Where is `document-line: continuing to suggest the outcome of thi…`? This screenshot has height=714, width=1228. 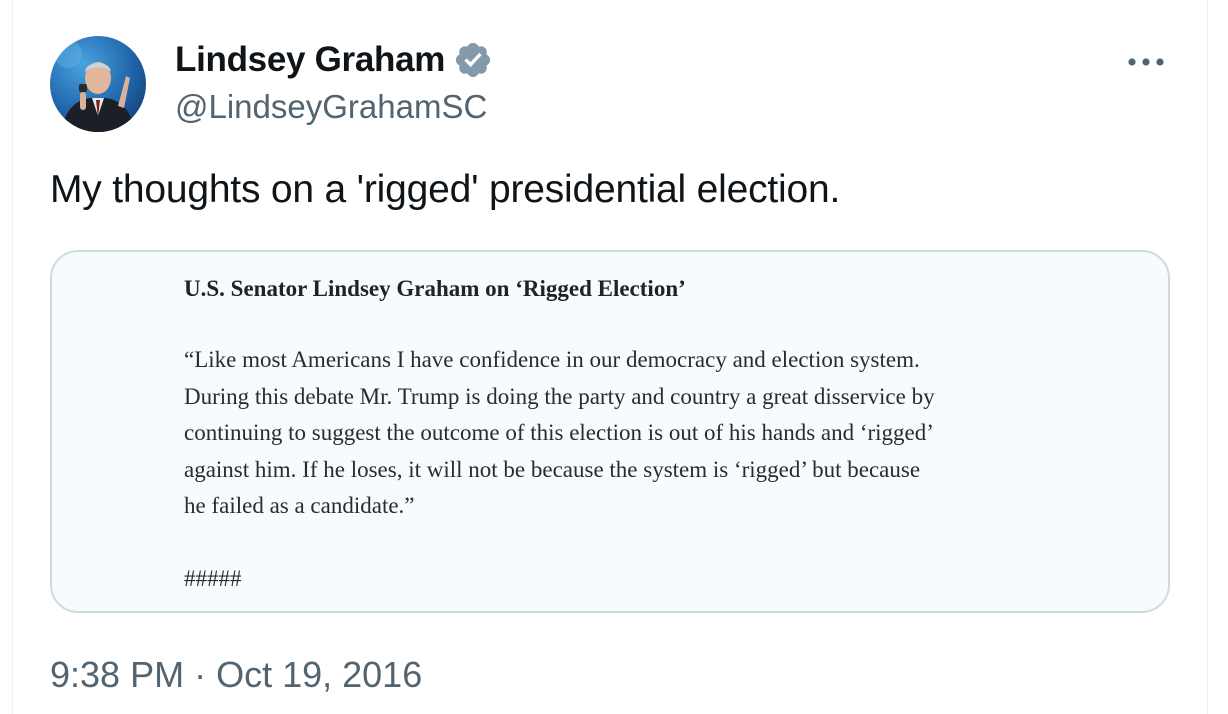 document-line: continuing to suggest the outcome of thi… is located at coordinates (559, 432).